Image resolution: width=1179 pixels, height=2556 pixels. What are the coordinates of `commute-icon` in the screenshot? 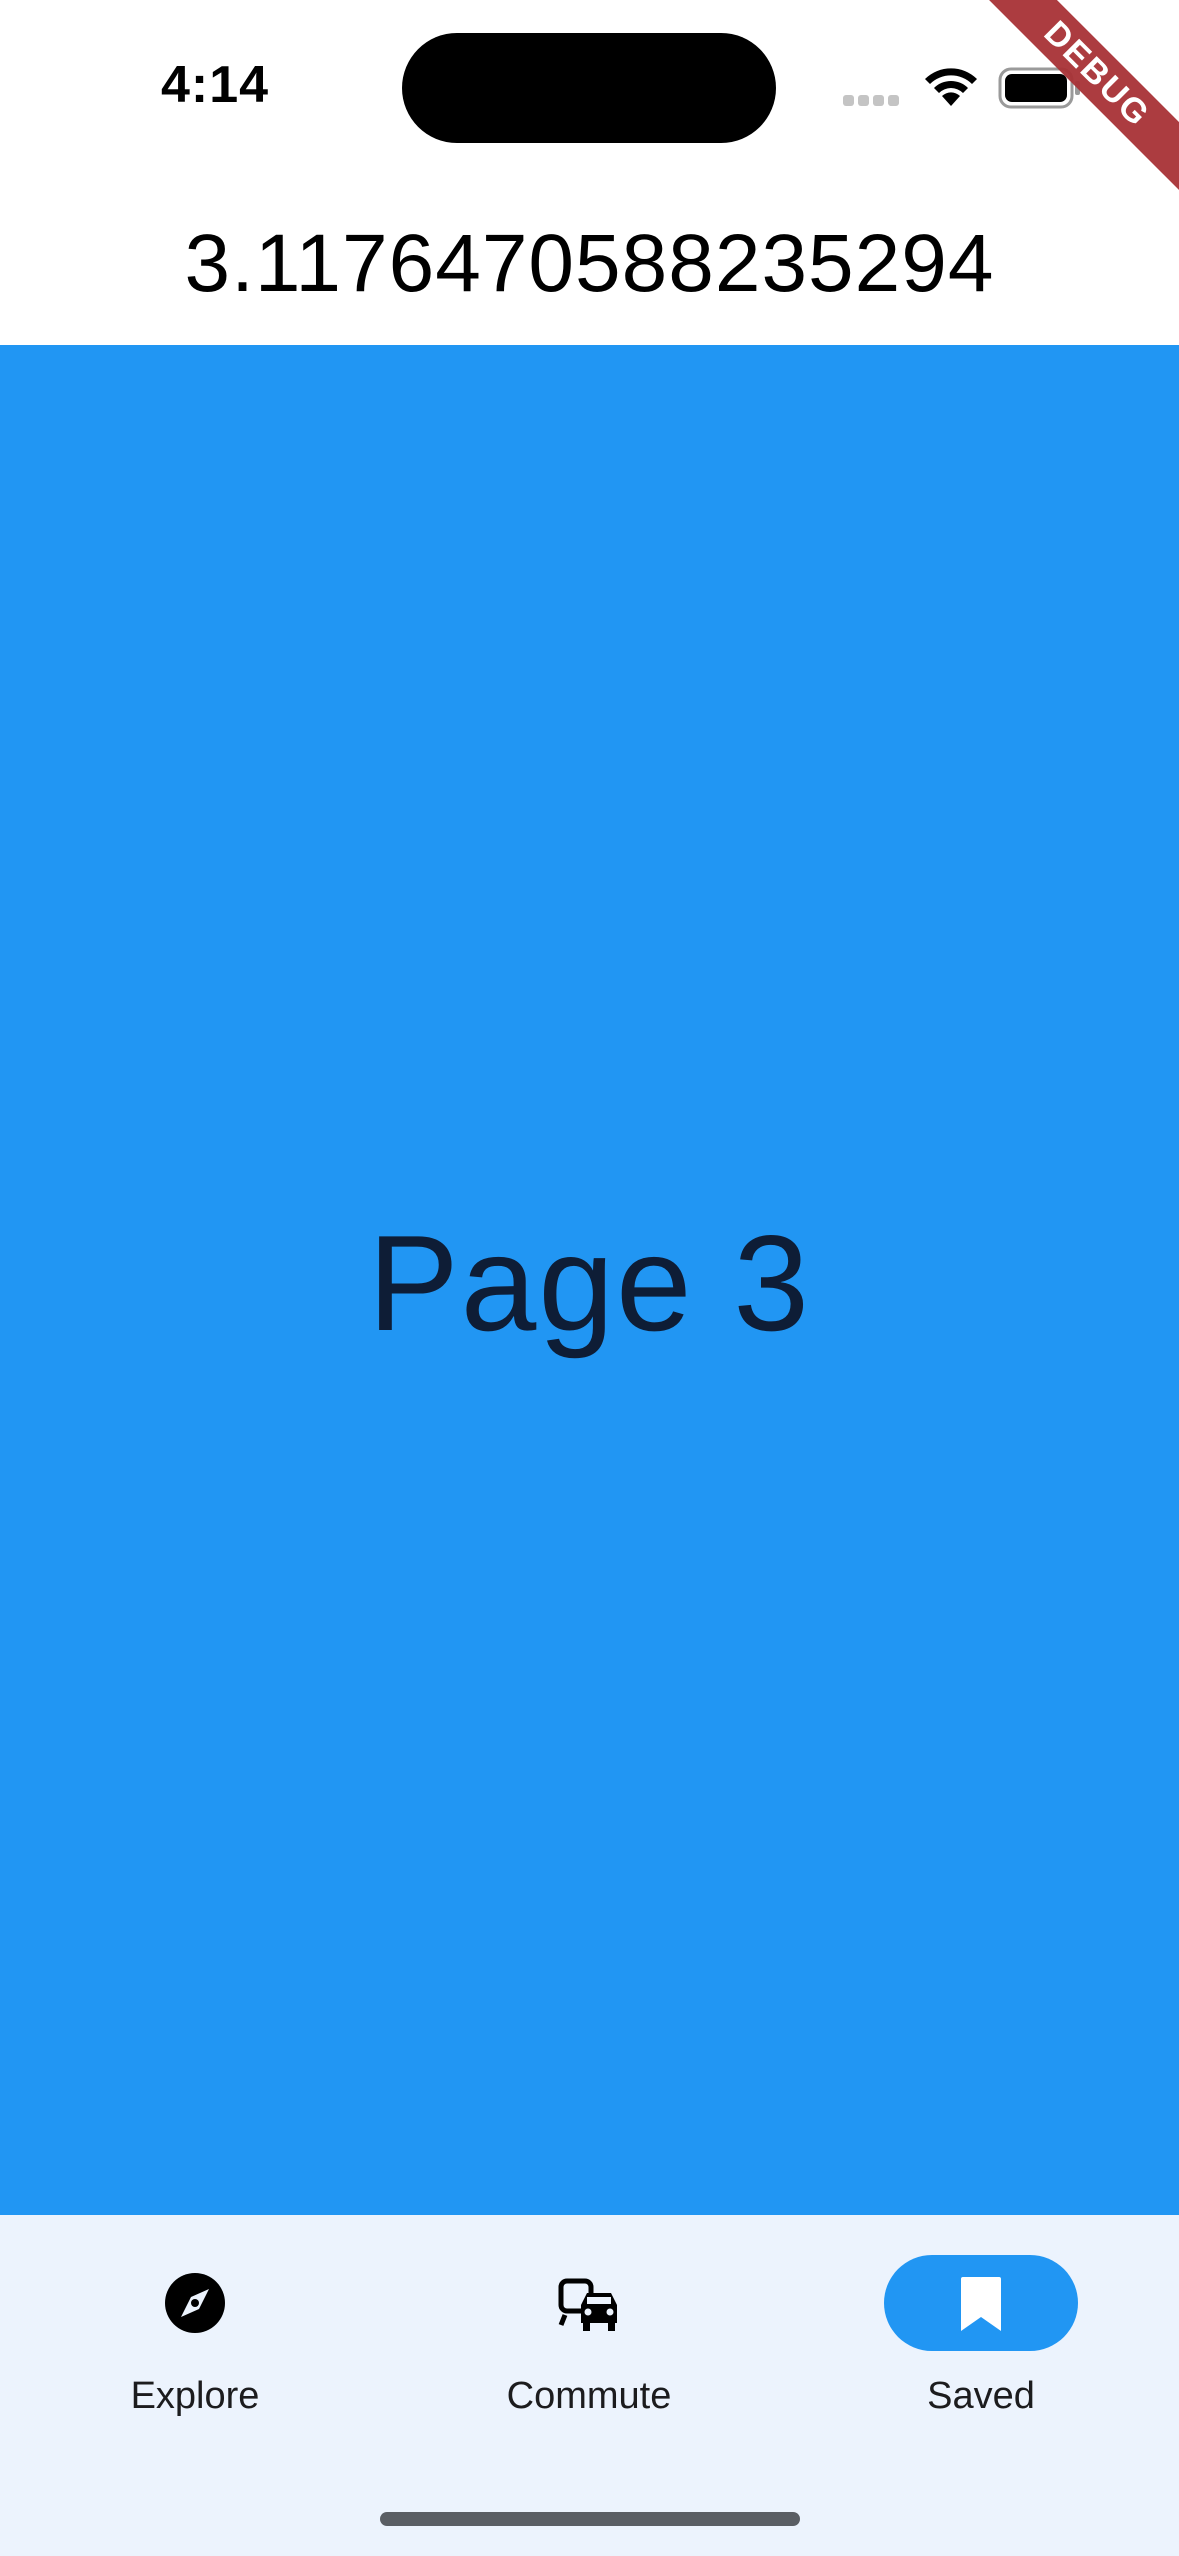 It's located at (587, 2304).